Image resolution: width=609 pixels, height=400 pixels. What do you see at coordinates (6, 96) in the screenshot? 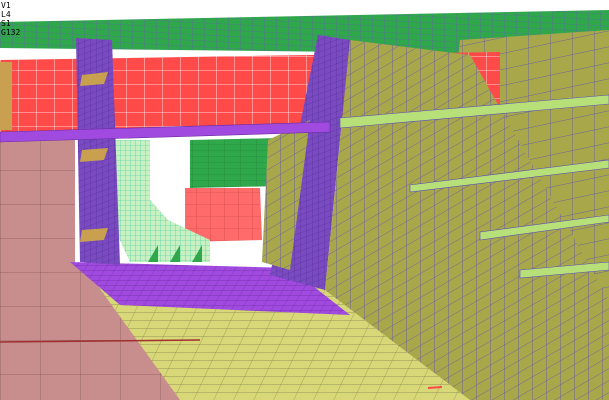
I see `tan-left-block` at bounding box center [6, 96].